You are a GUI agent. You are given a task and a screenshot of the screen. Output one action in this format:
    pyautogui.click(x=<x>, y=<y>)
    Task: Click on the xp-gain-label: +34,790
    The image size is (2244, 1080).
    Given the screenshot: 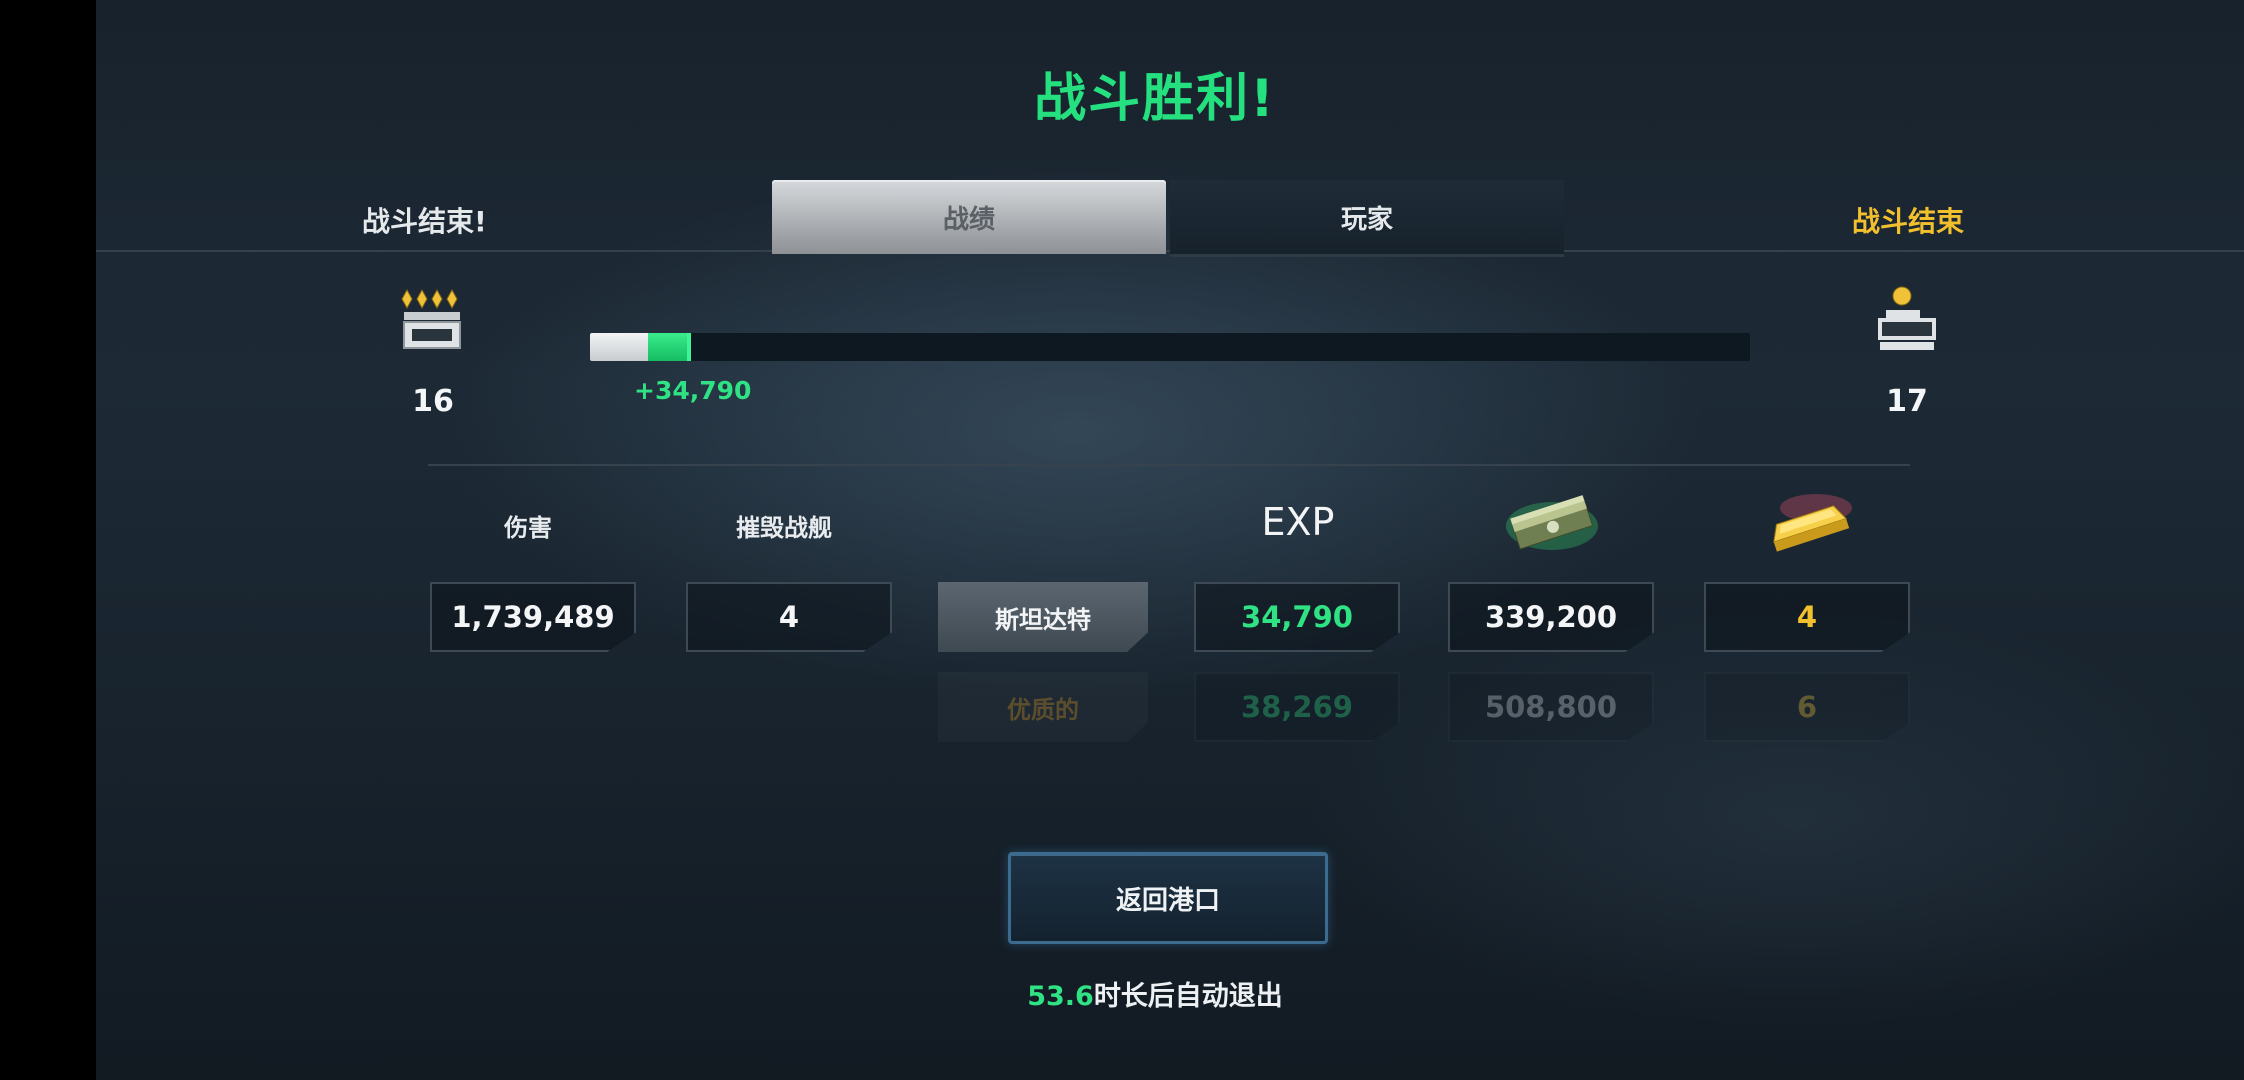 What is the action you would take?
    pyautogui.click(x=693, y=390)
    